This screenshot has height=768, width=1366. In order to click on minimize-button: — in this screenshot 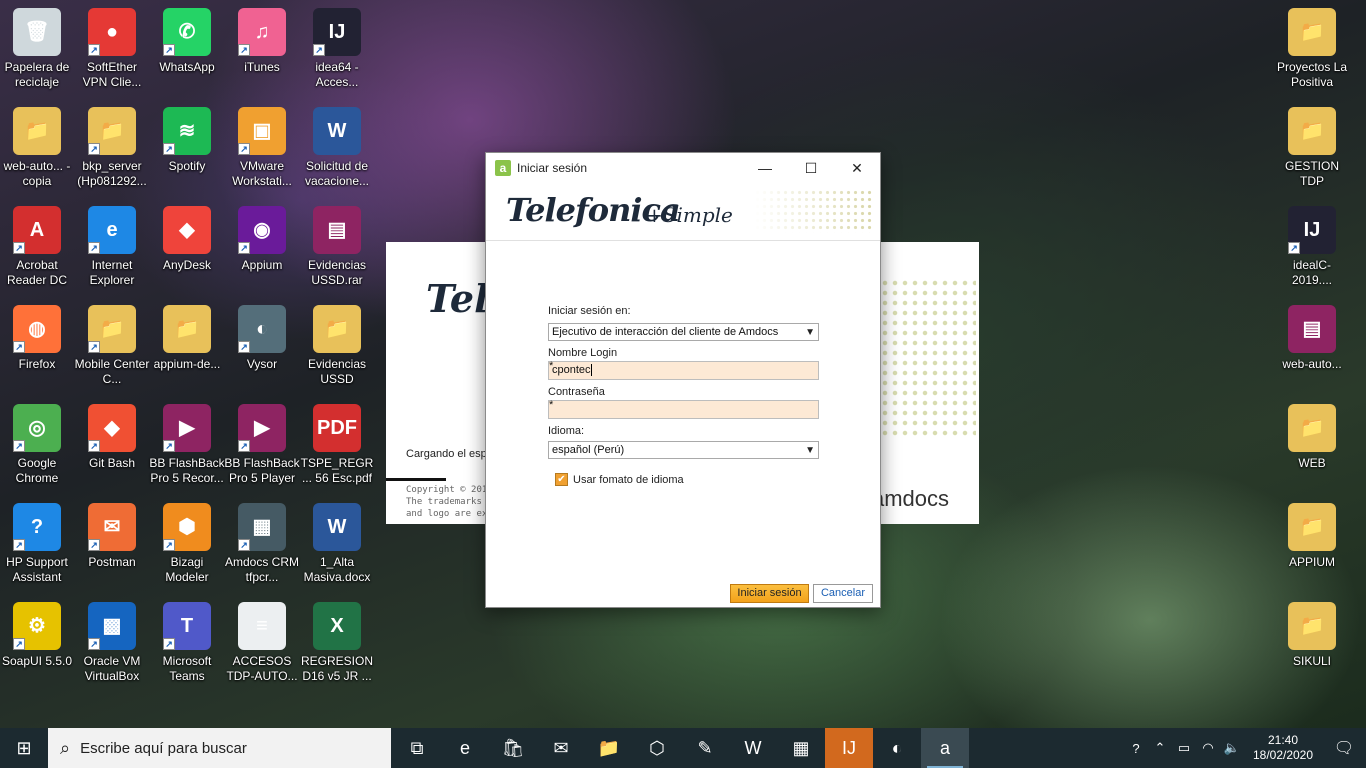, I will do `click(765, 168)`.